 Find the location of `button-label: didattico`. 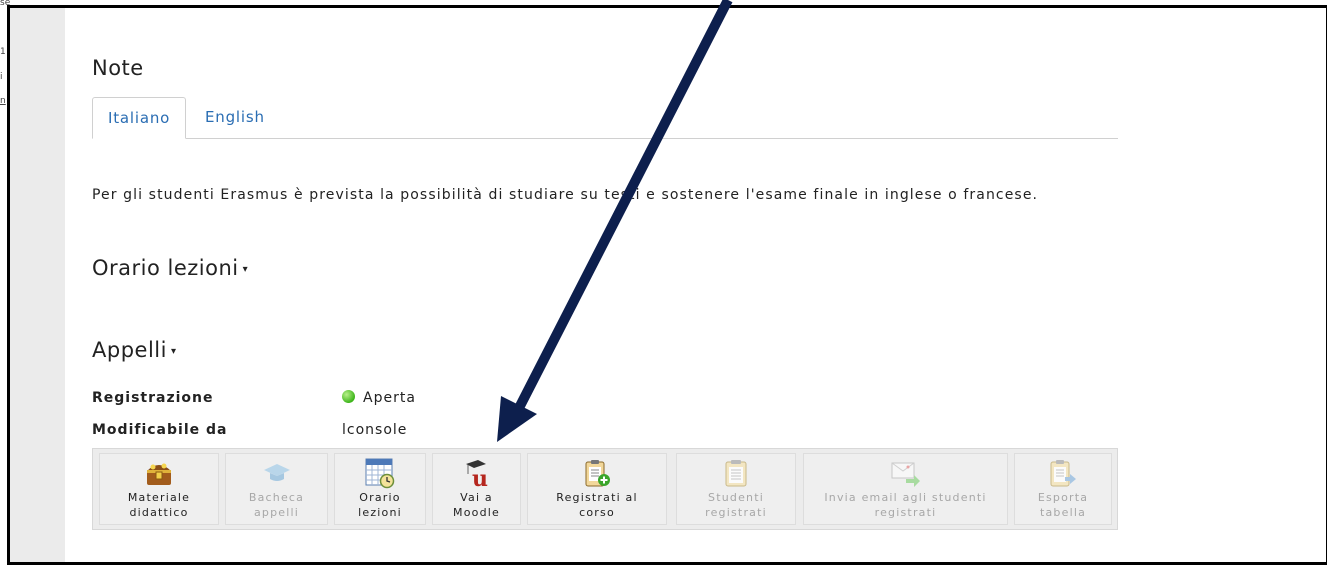

button-label: didattico is located at coordinates (159, 512).